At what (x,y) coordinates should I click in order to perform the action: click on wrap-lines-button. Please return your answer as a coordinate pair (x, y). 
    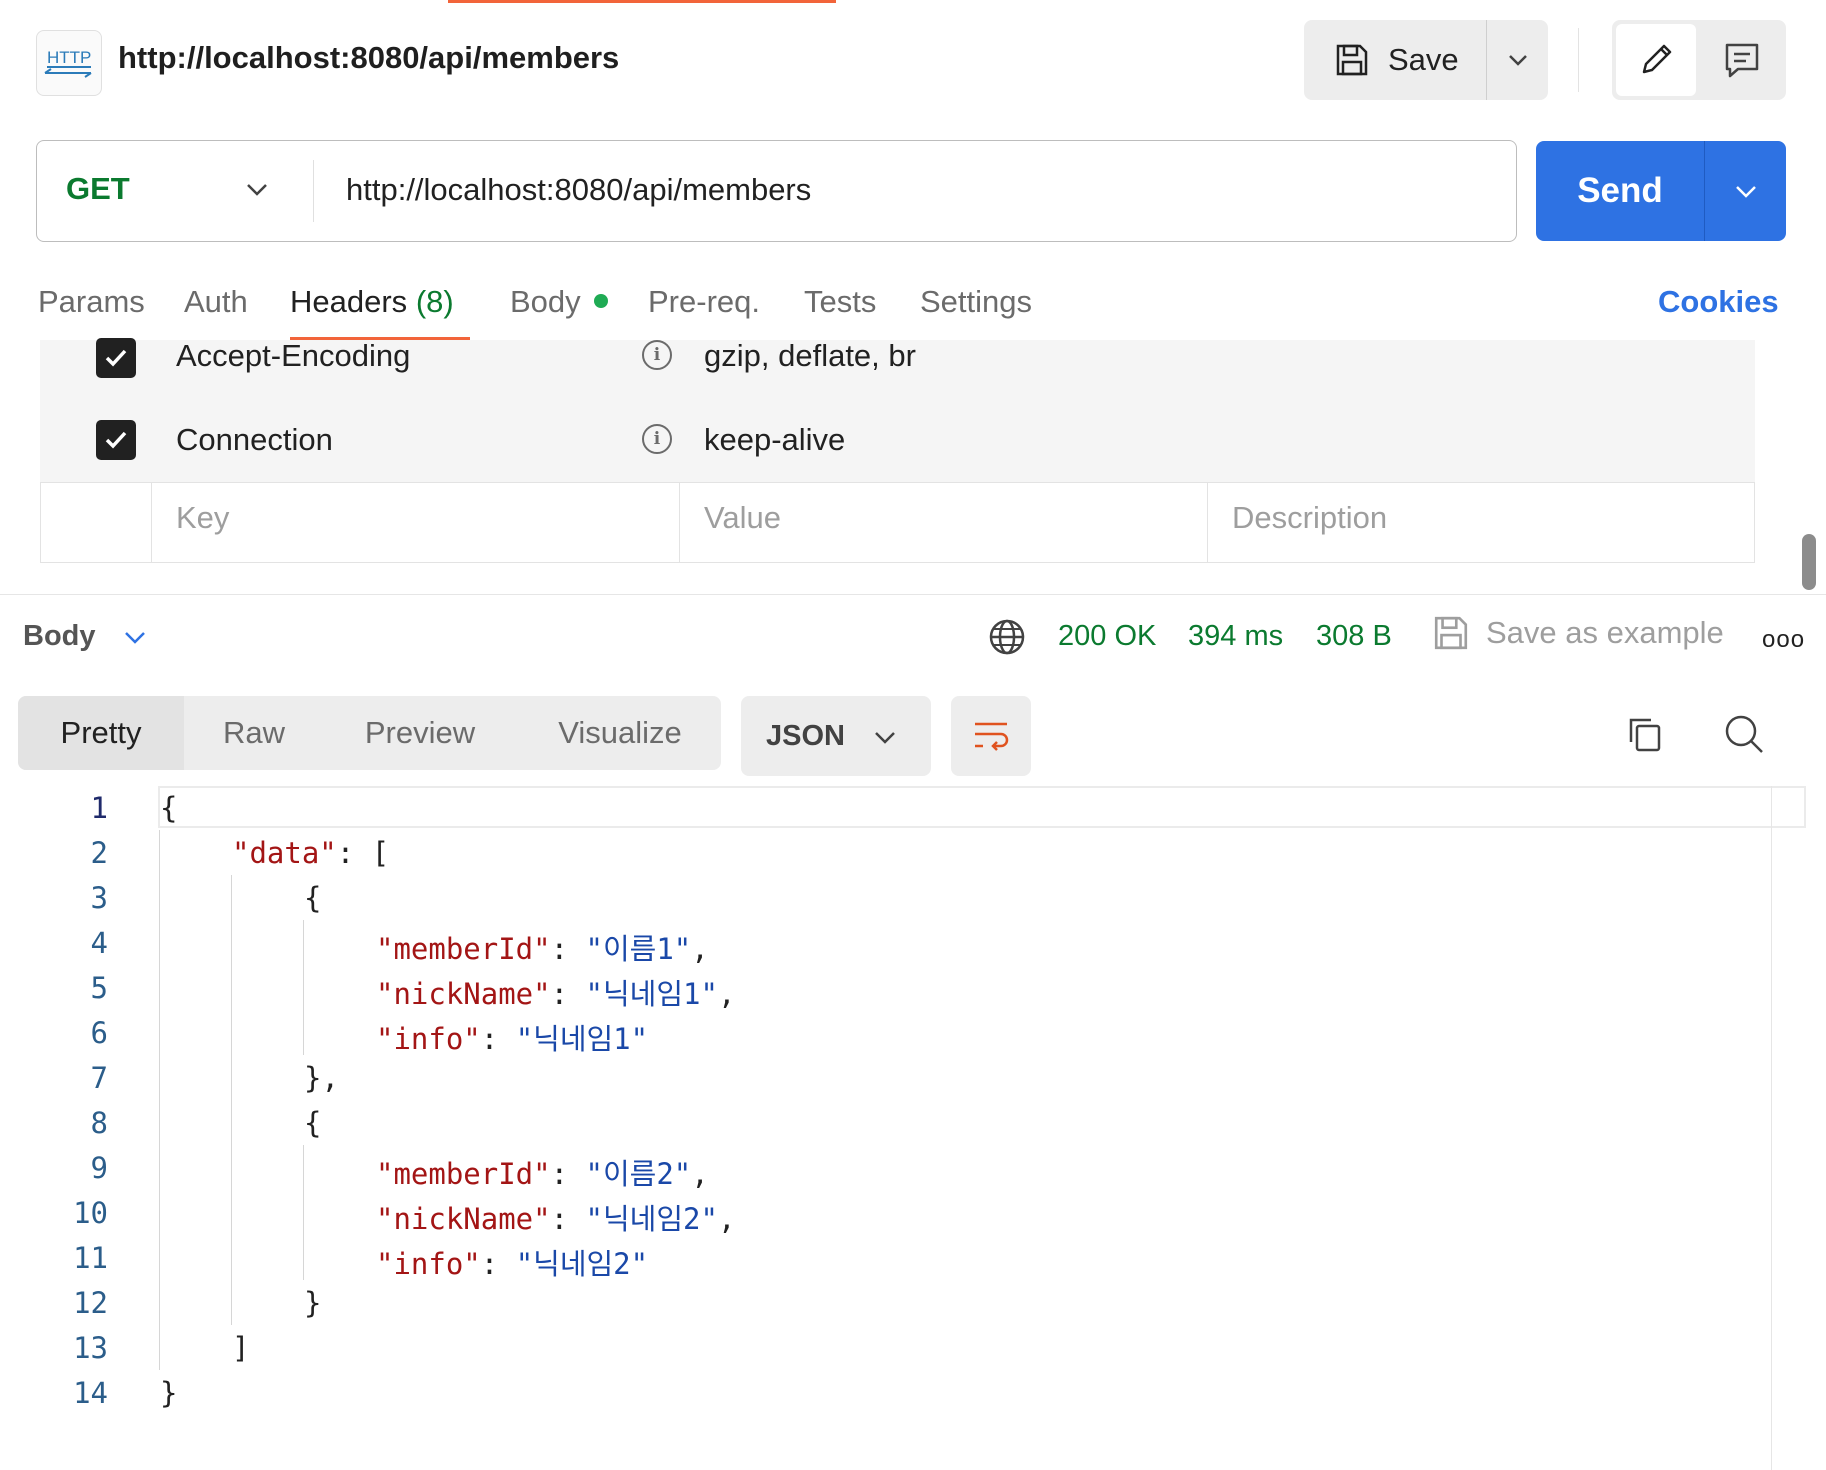
    Looking at the image, I should click on (991, 736).